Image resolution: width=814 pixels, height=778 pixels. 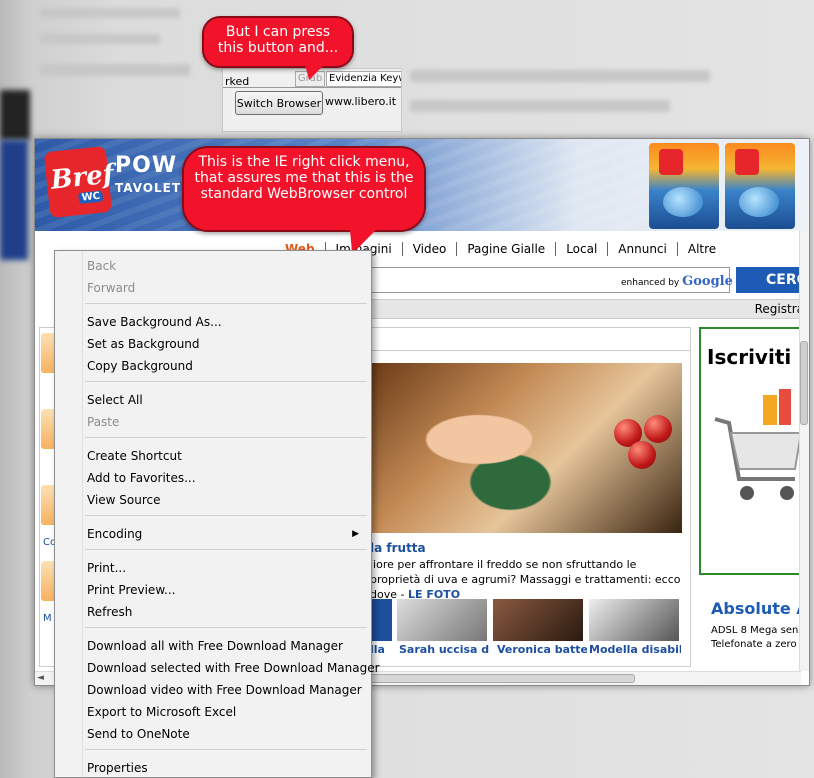 What do you see at coordinates (643, 249) in the screenshot?
I see `nav-tab-annunci: Annunci` at bounding box center [643, 249].